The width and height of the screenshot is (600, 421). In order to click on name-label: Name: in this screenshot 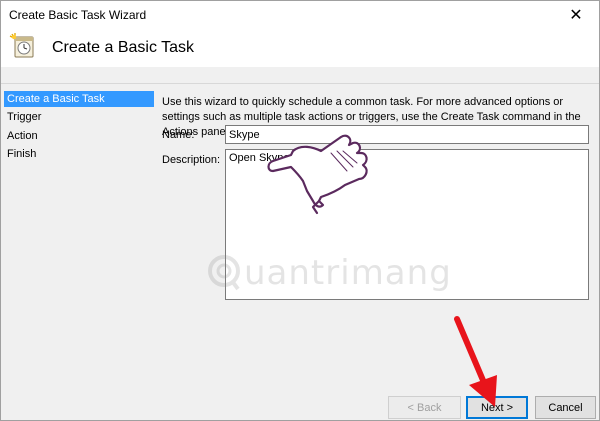, I will do `click(178, 135)`.